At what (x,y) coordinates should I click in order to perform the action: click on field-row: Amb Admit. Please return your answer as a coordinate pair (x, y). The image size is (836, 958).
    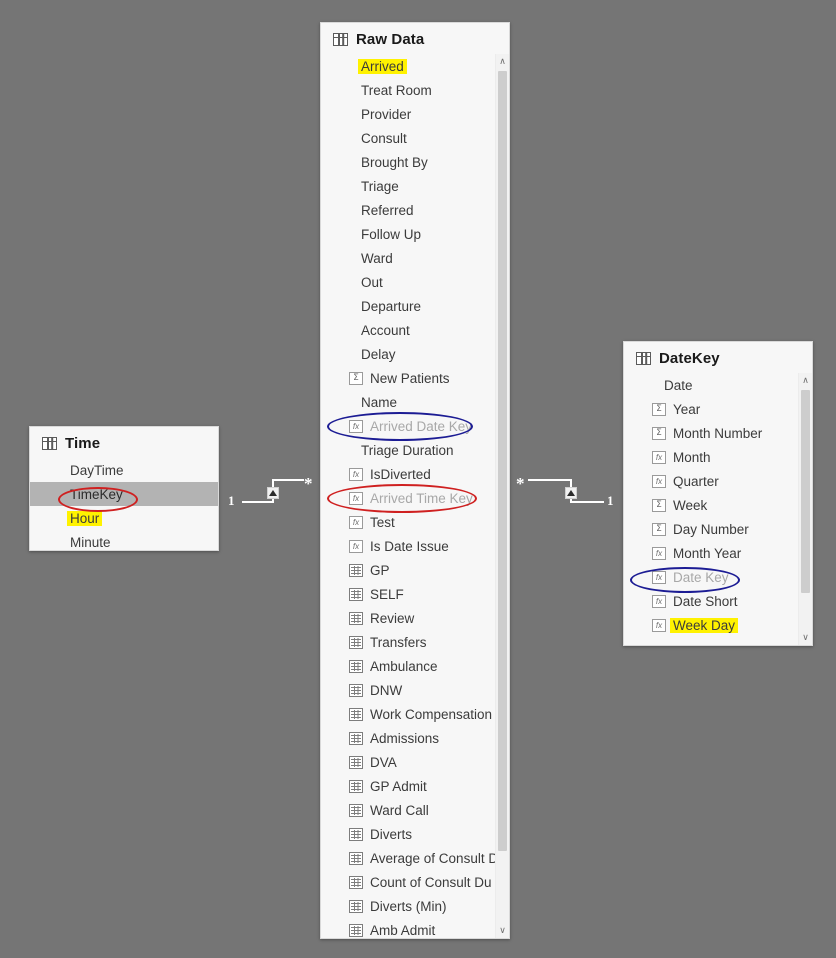
    Looking at the image, I should click on (415, 928).